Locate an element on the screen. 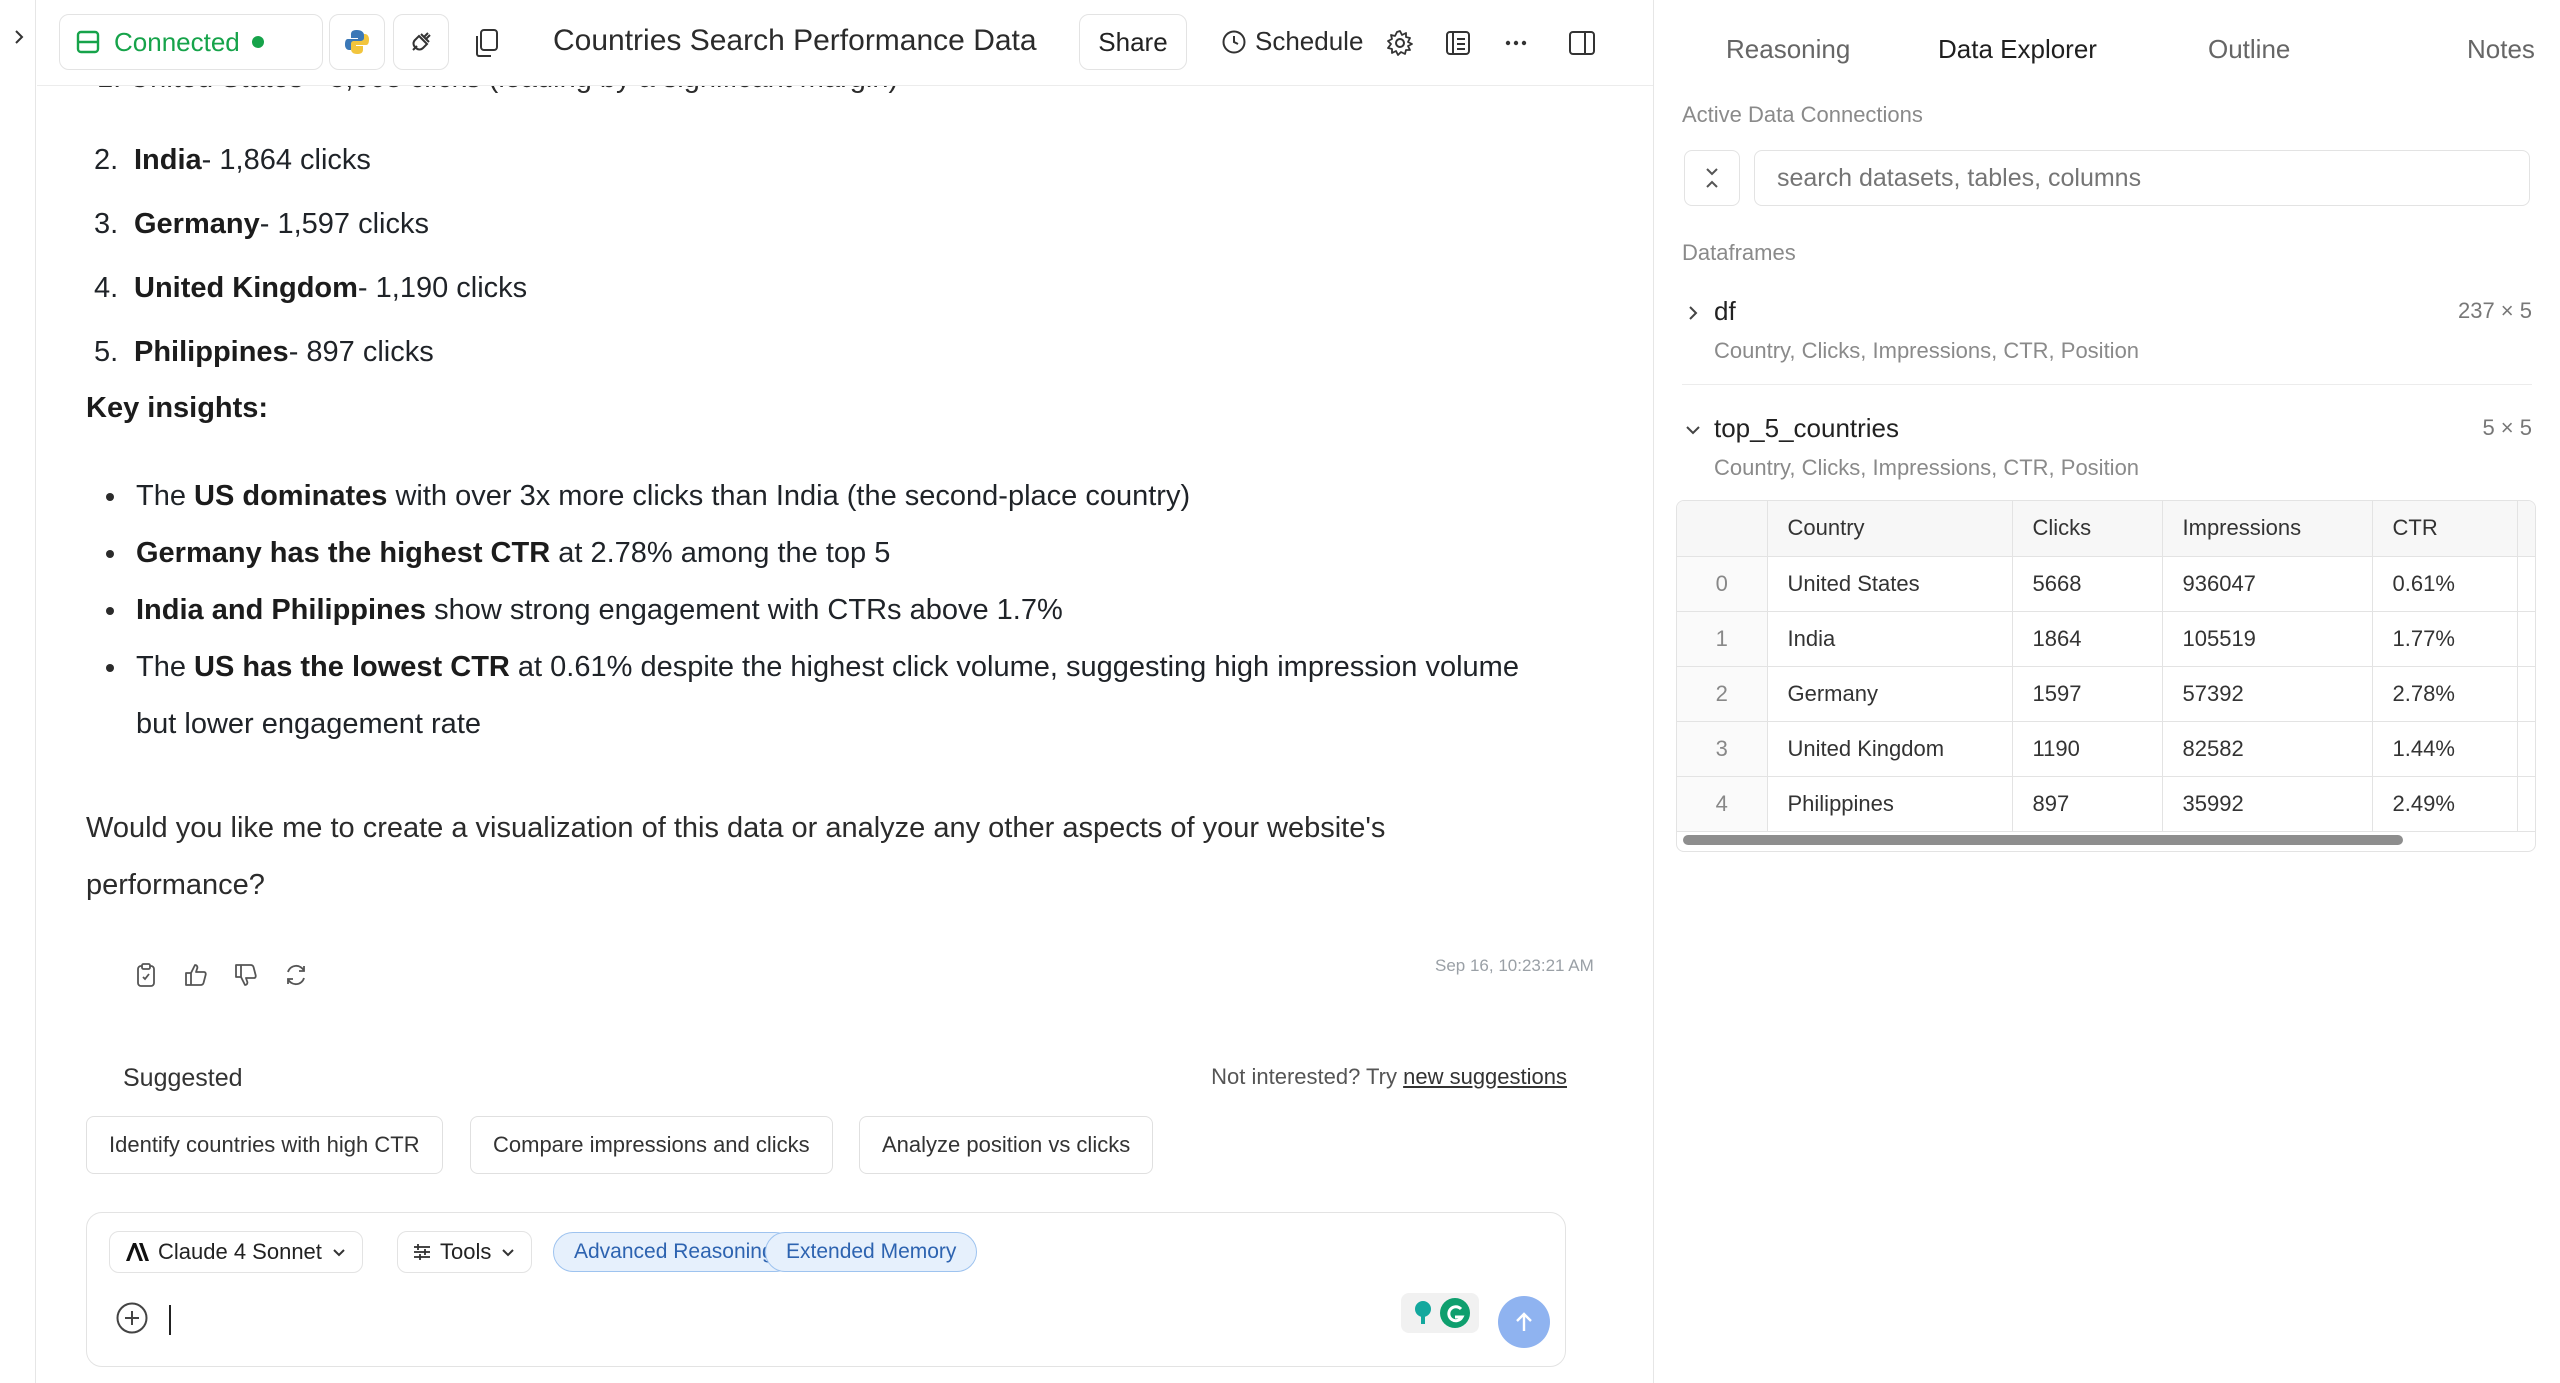  send-button is located at coordinates (1524, 1322).